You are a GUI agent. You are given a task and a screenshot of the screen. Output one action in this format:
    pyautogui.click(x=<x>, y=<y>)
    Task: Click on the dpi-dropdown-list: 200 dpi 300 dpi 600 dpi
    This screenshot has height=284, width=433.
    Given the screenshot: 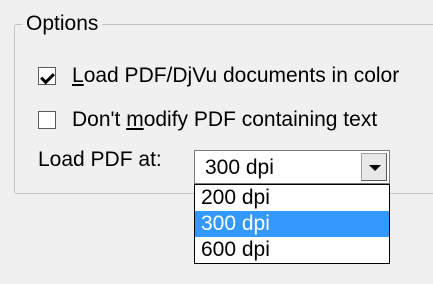 What is the action you would take?
    pyautogui.click(x=292, y=224)
    